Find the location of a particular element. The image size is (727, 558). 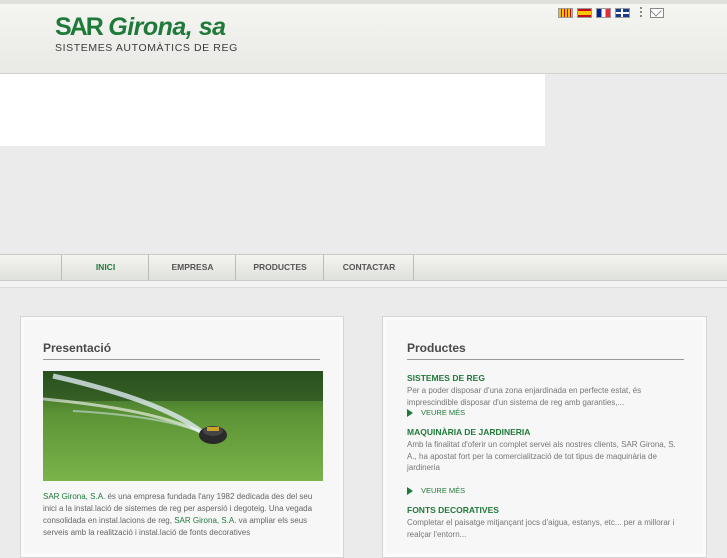

logo-tagline: SISTEMES AUTOMÀTICS DE REG is located at coordinates (146, 48).